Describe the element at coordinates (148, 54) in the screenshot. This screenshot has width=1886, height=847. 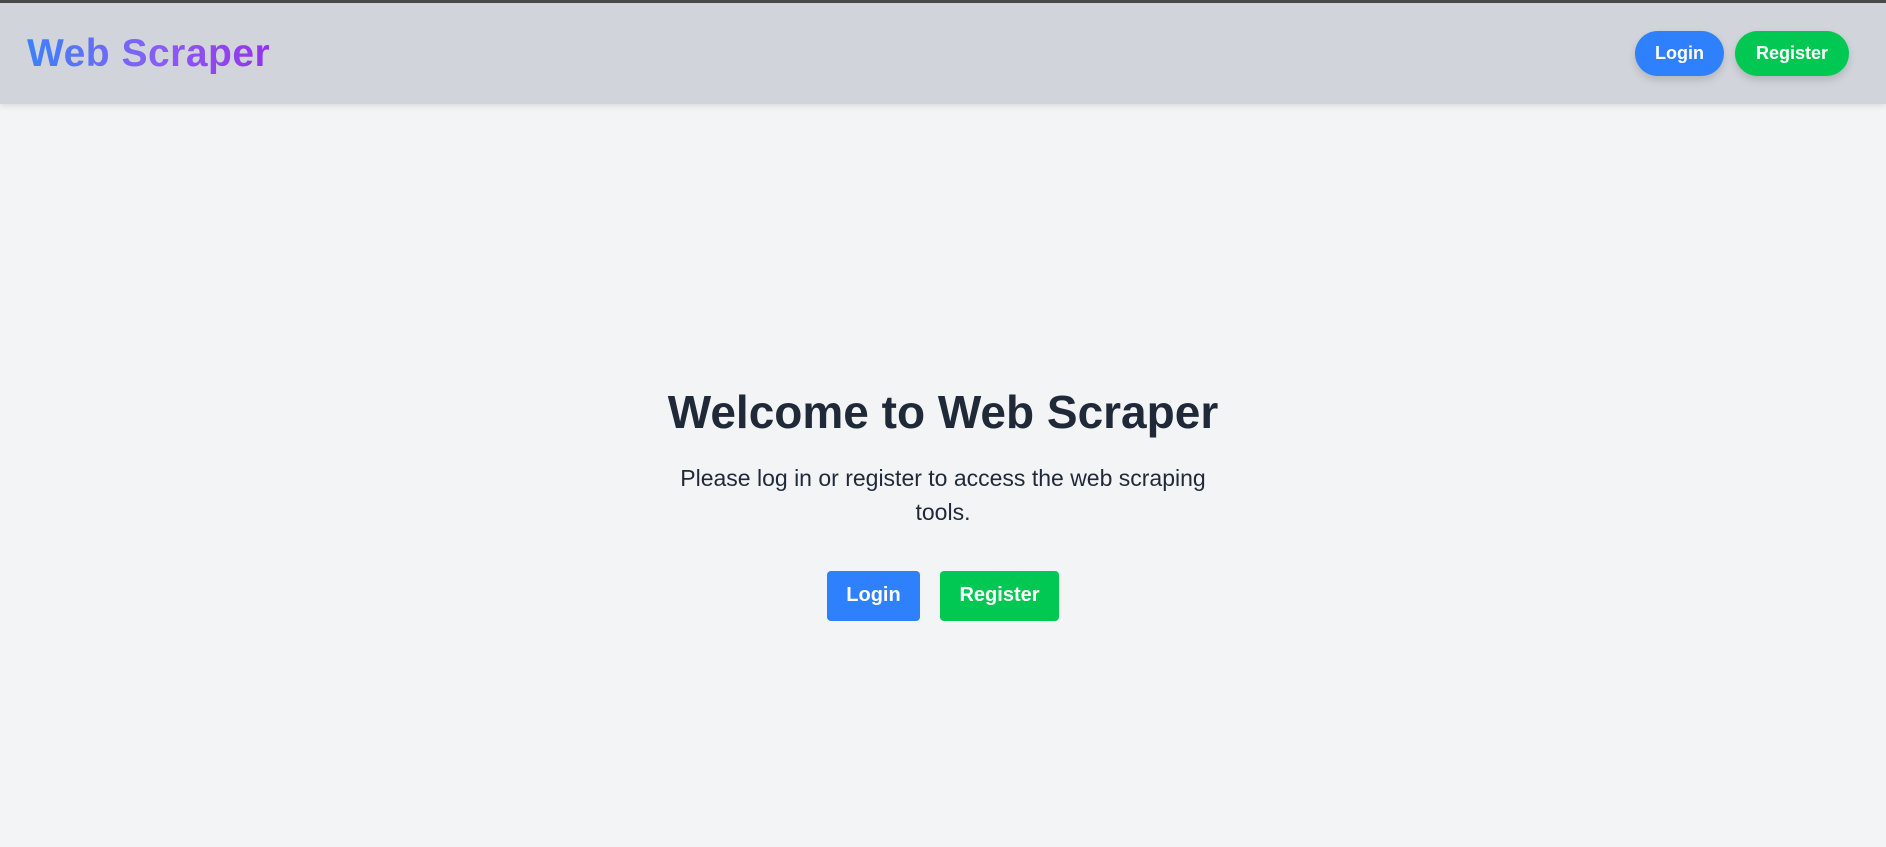
I see `logo: Web Scraper` at that location.